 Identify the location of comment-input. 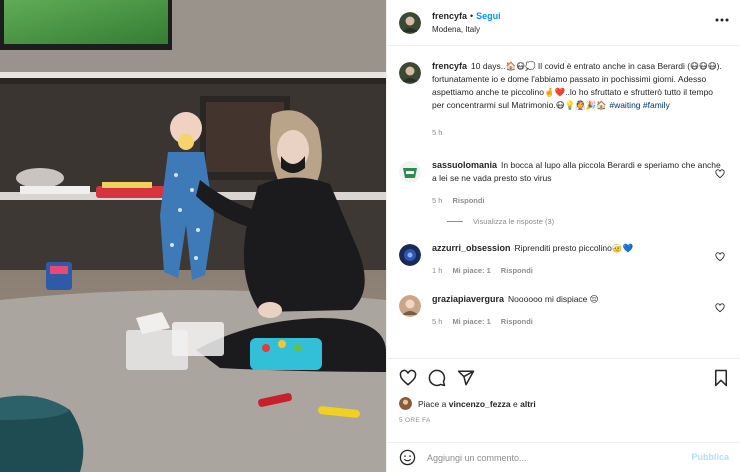
(557, 457).